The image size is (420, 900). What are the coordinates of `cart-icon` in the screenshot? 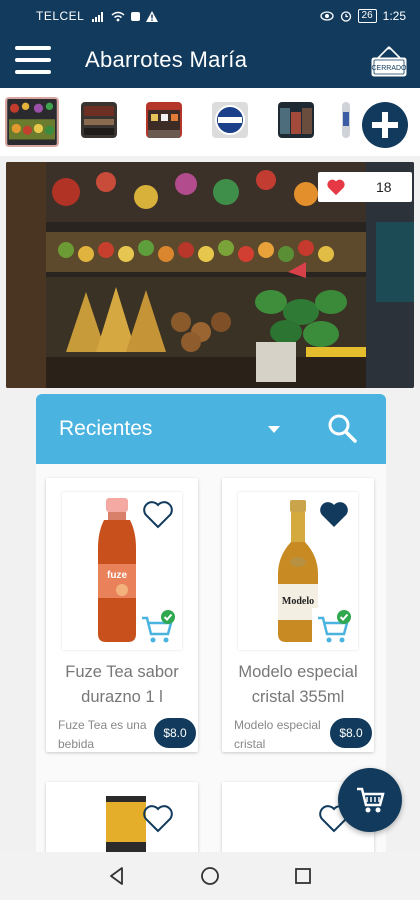 It's located at (371, 800).